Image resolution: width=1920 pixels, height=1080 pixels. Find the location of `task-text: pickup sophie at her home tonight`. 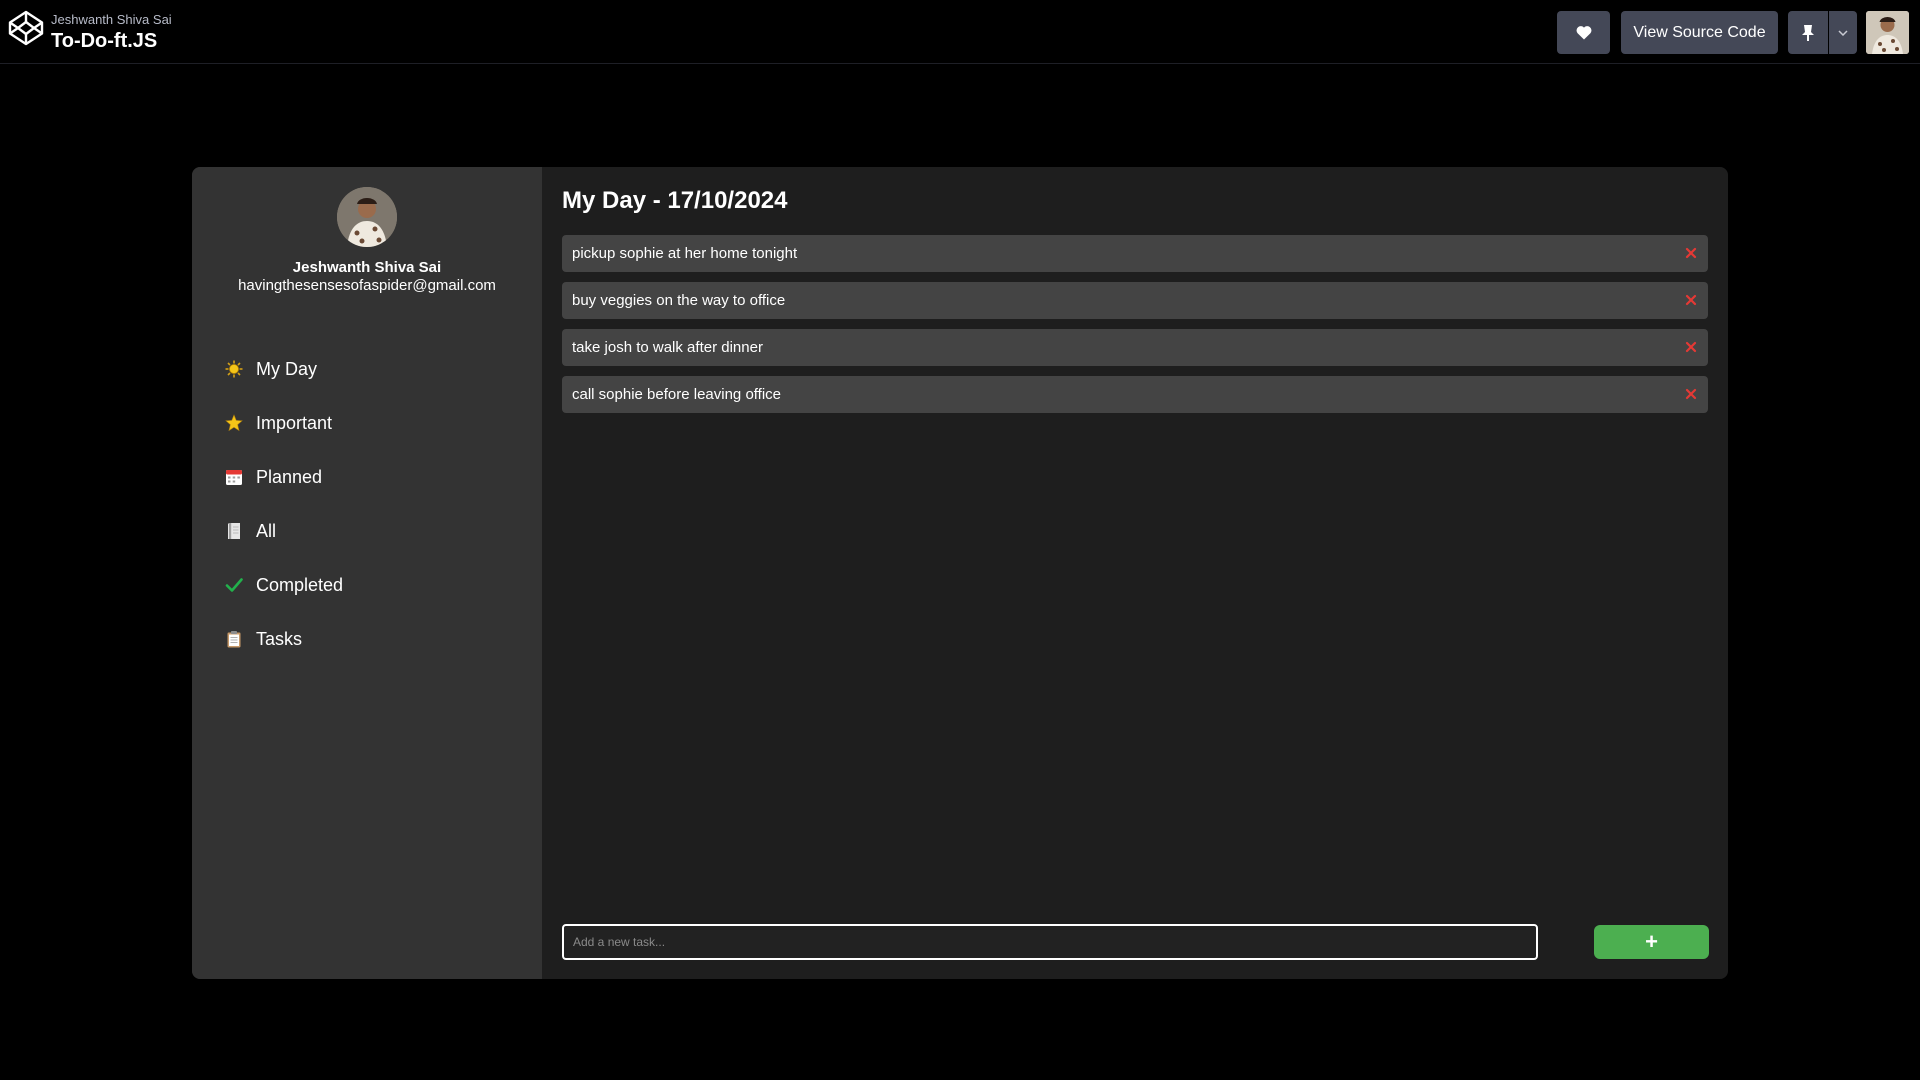

task-text: pickup sophie at her home tonight is located at coordinates (685, 253).